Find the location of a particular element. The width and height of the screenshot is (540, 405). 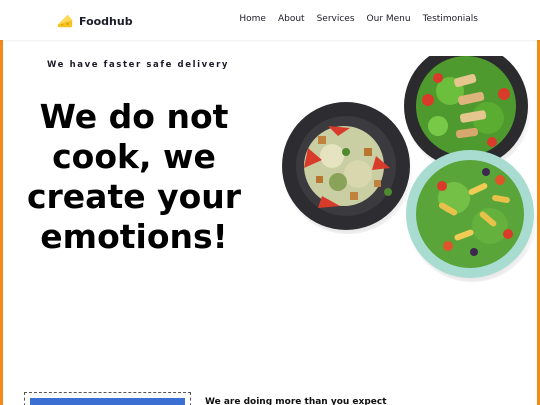

section-image is located at coordinates (107, 401).